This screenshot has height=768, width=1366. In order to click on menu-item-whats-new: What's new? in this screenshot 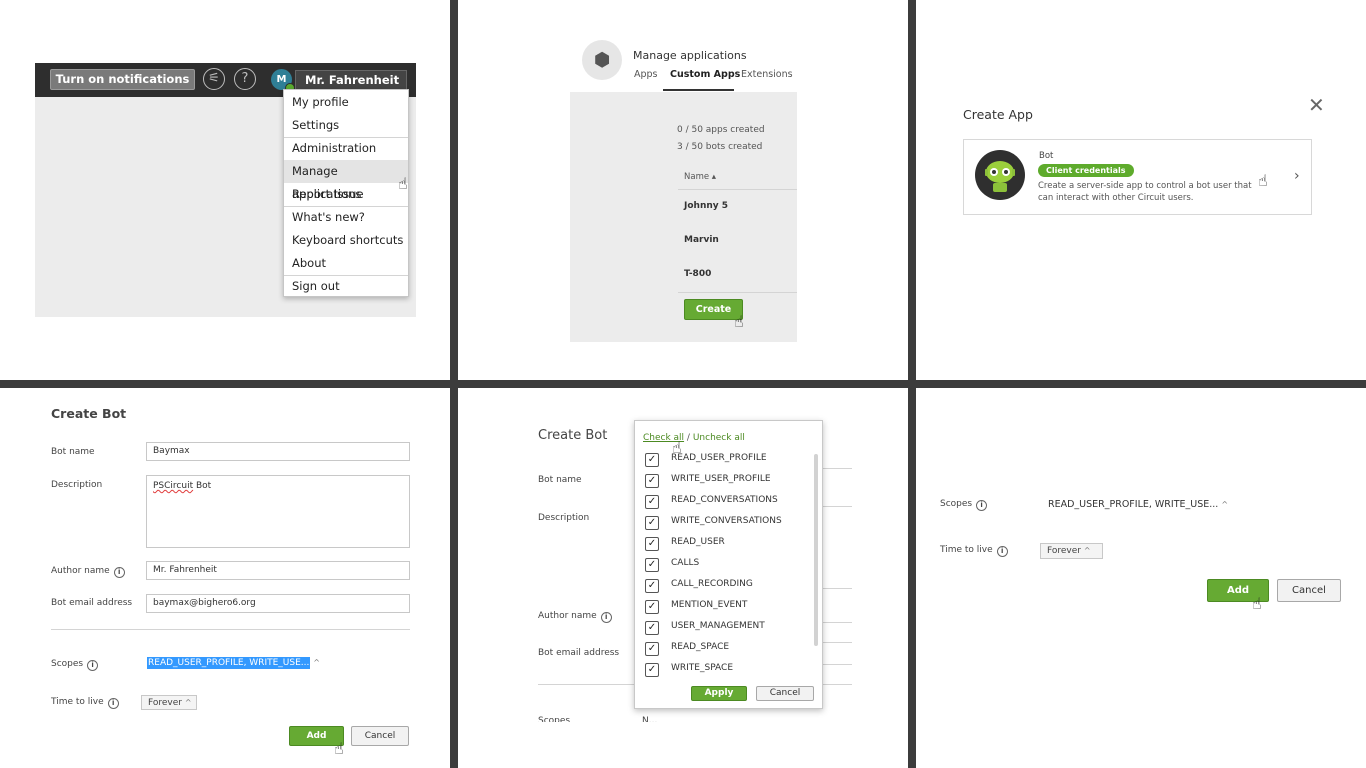, I will do `click(346, 217)`.